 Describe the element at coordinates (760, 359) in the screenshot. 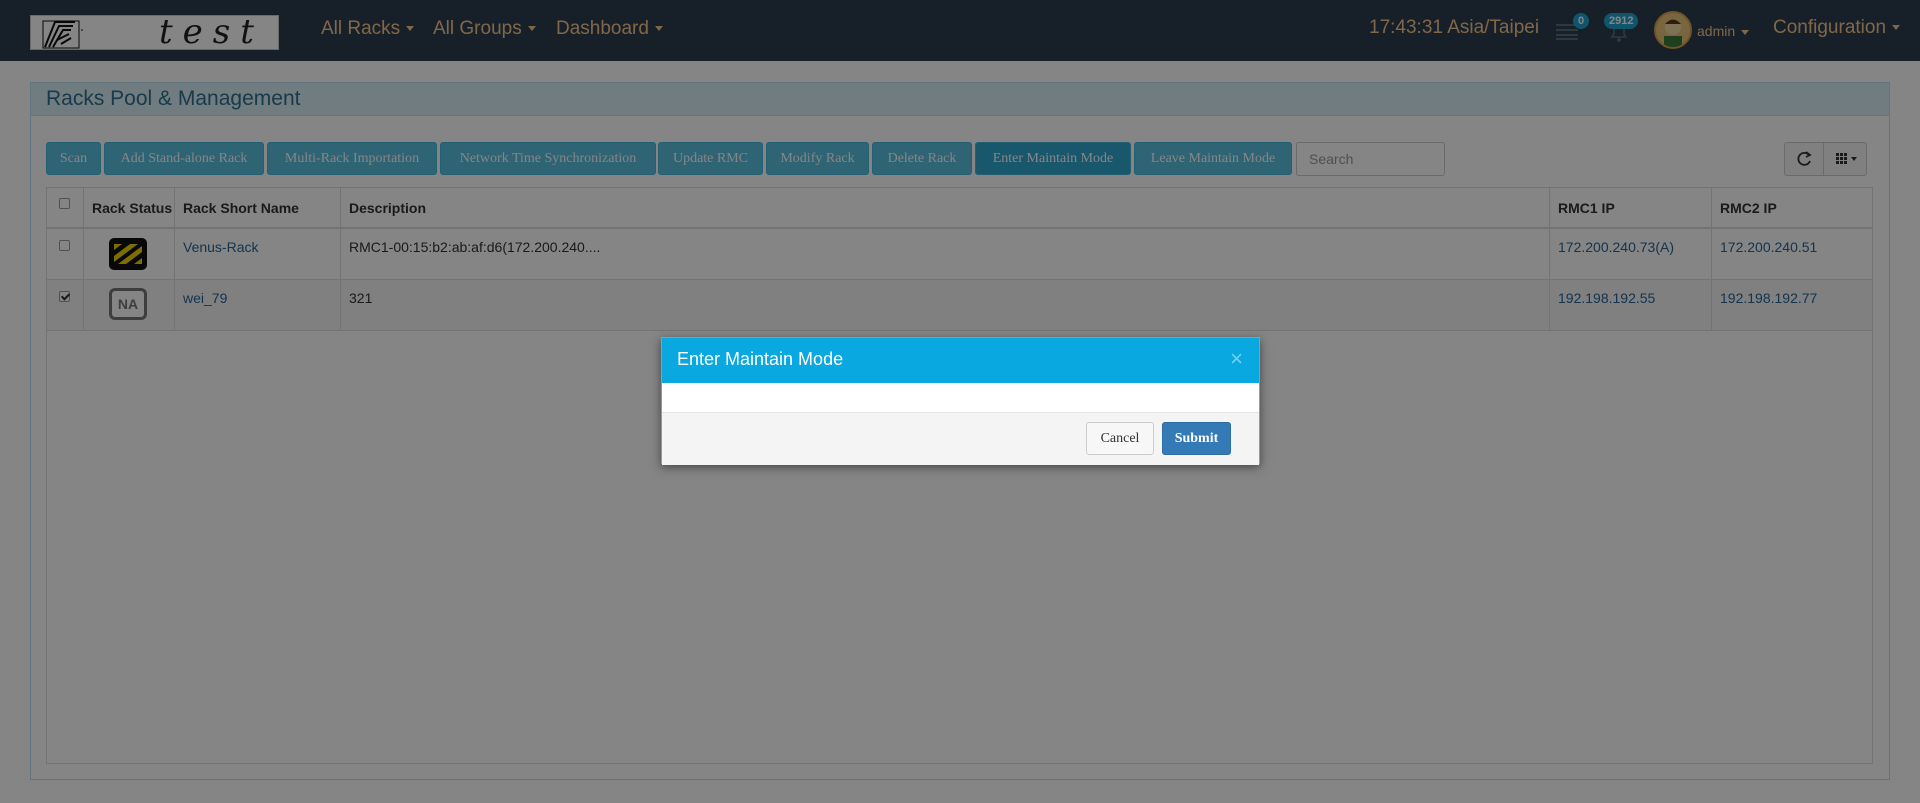

I see `modal-title: Enter Maintain Mode` at that location.